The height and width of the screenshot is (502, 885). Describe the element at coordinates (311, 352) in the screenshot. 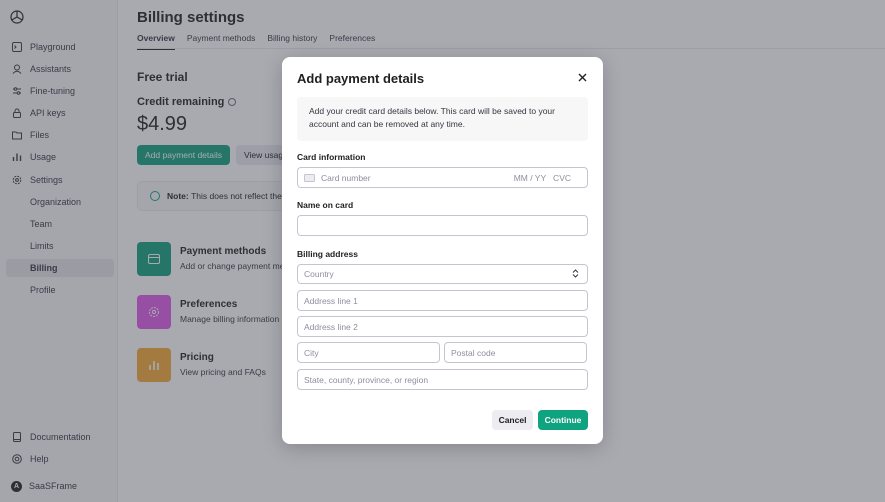

I see `city-placeholder: City` at that location.